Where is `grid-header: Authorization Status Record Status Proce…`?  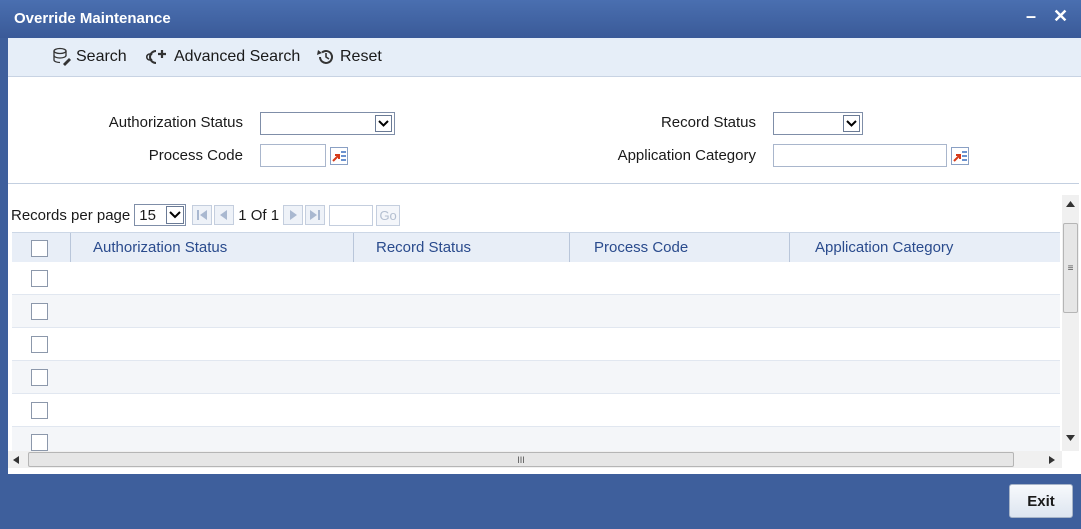
grid-header: Authorization Status Record Status Proce… is located at coordinates (536, 247).